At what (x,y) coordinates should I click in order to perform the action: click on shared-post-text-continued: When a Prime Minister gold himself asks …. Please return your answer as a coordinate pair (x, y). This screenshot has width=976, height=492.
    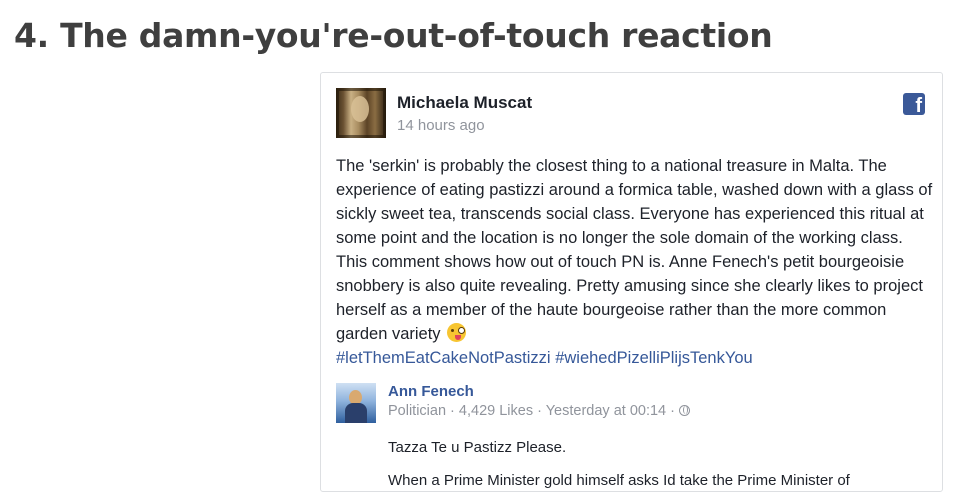
    Looking at the image, I should click on (619, 480).